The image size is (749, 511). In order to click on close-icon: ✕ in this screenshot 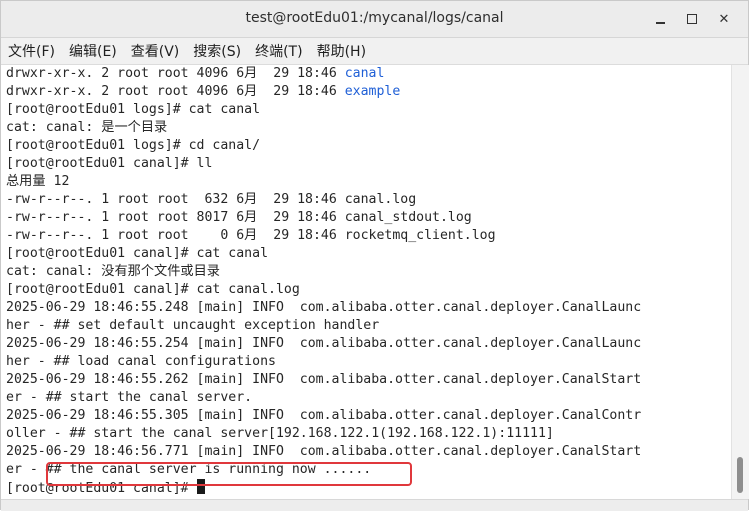, I will do `click(724, 19)`.